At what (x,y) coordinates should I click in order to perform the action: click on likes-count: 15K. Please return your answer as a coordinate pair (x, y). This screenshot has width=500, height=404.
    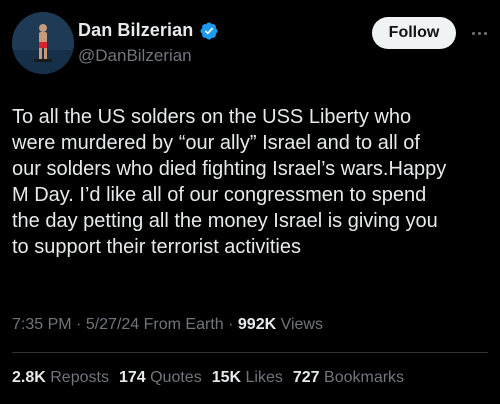
    Looking at the image, I should click on (226, 377).